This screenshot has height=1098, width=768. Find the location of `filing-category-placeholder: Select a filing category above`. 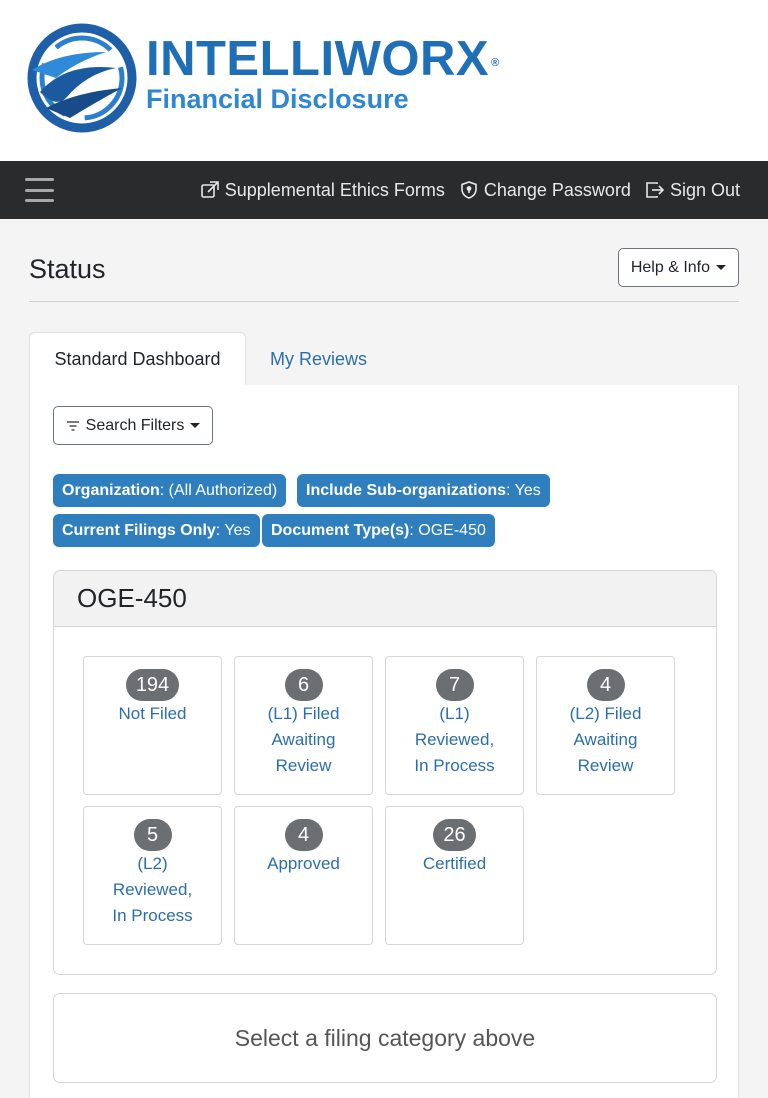

filing-category-placeholder: Select a filing category above is located at coordinates (385, 1038).